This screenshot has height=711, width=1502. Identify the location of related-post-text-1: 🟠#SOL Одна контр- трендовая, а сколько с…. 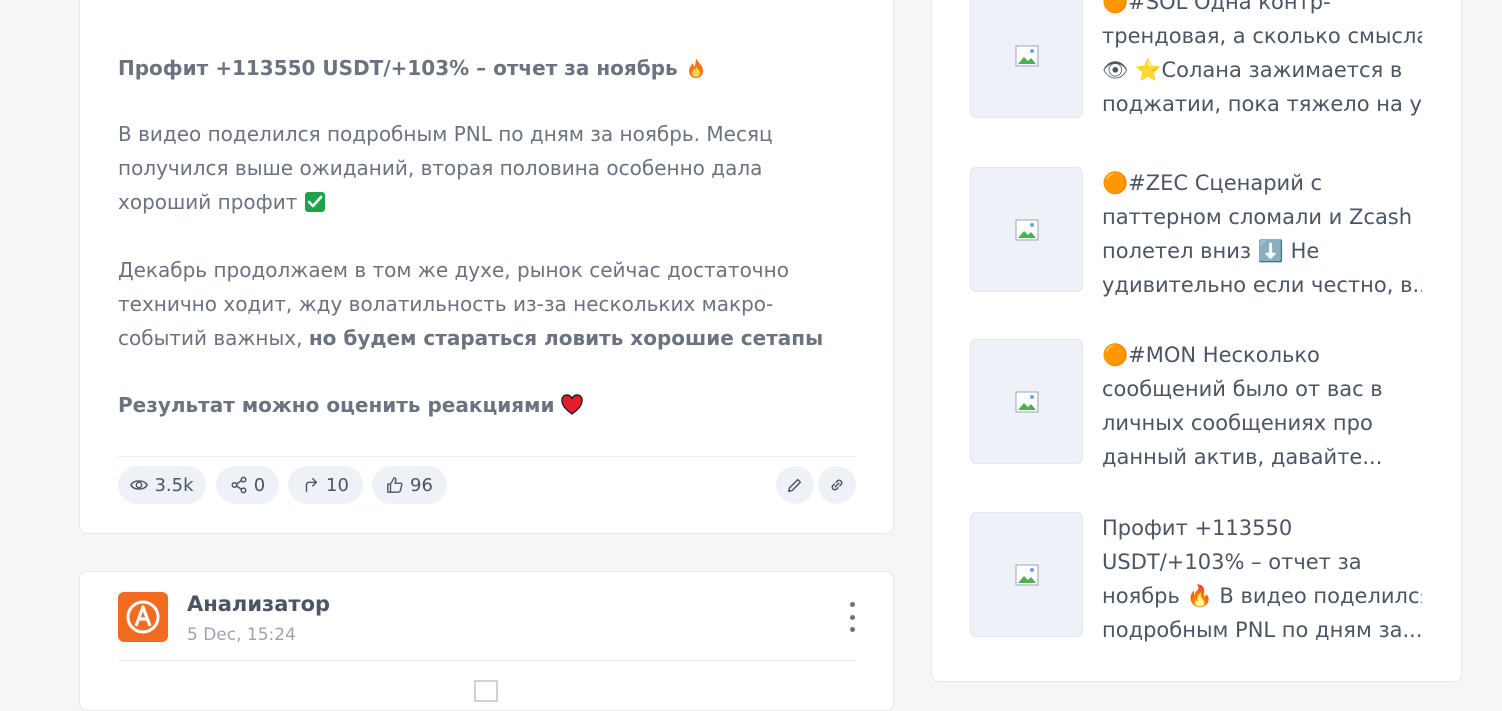
(1262, 60).